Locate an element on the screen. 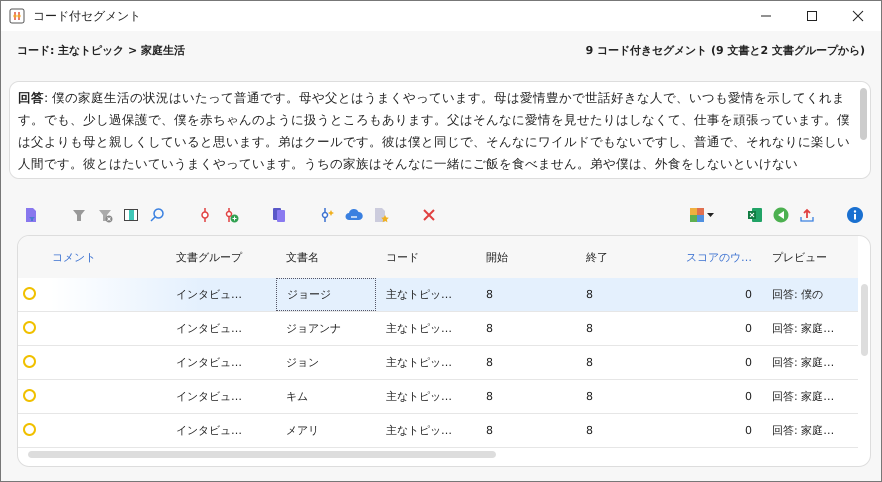 The height and width of the screenshot is (482, 882). search-icon is located at coordinates (157, 215).